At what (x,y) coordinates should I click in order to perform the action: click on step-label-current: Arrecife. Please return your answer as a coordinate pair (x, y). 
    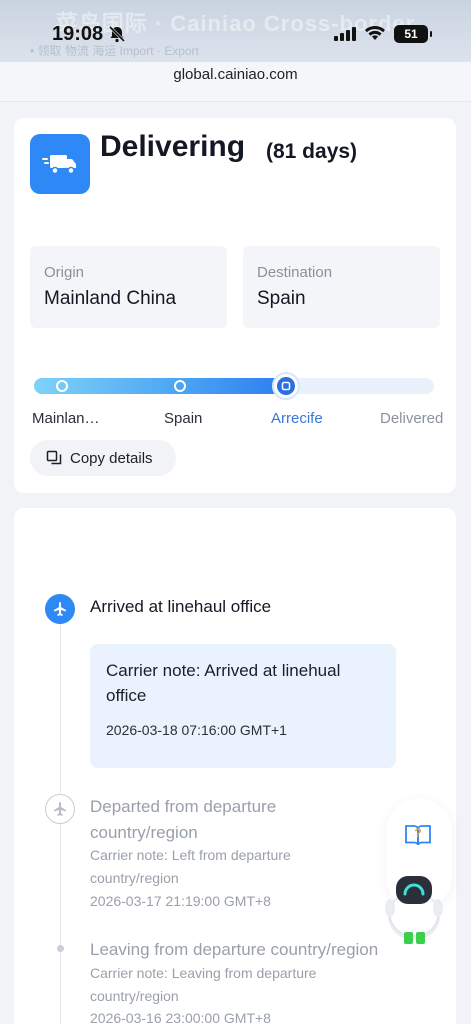
    Looking at the image, I should click on (297, 418).